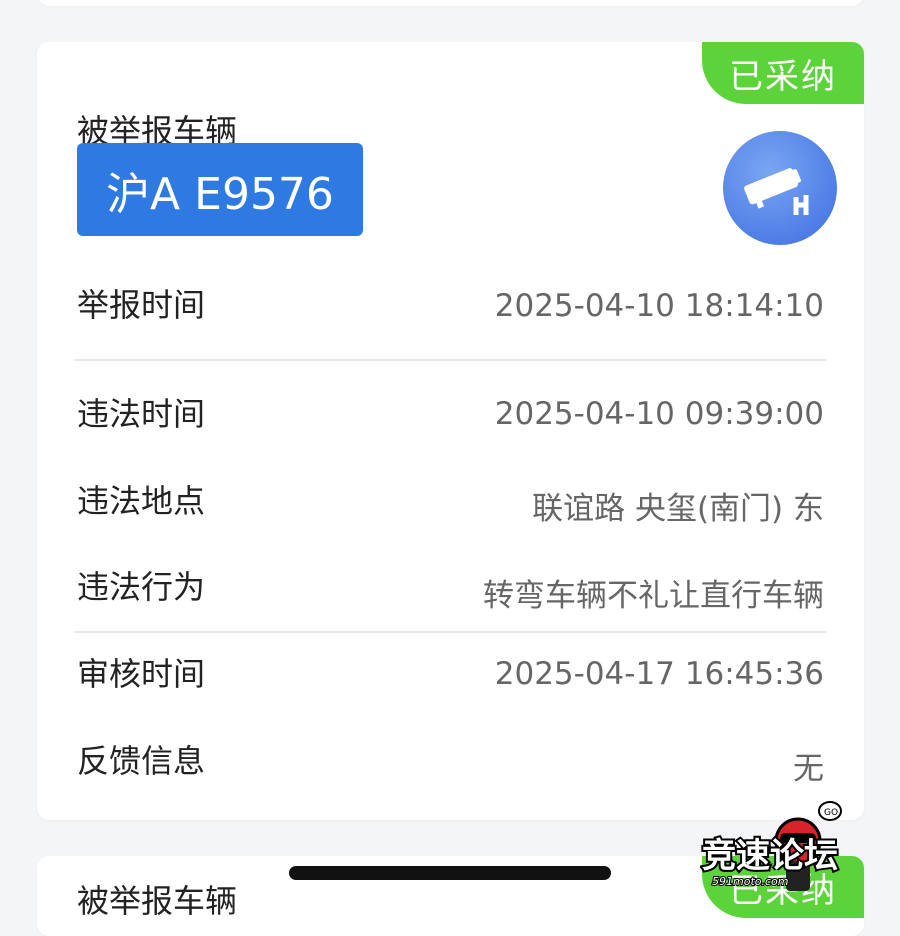  I want to click on status-badge: 已采纳, so click(783, 73).